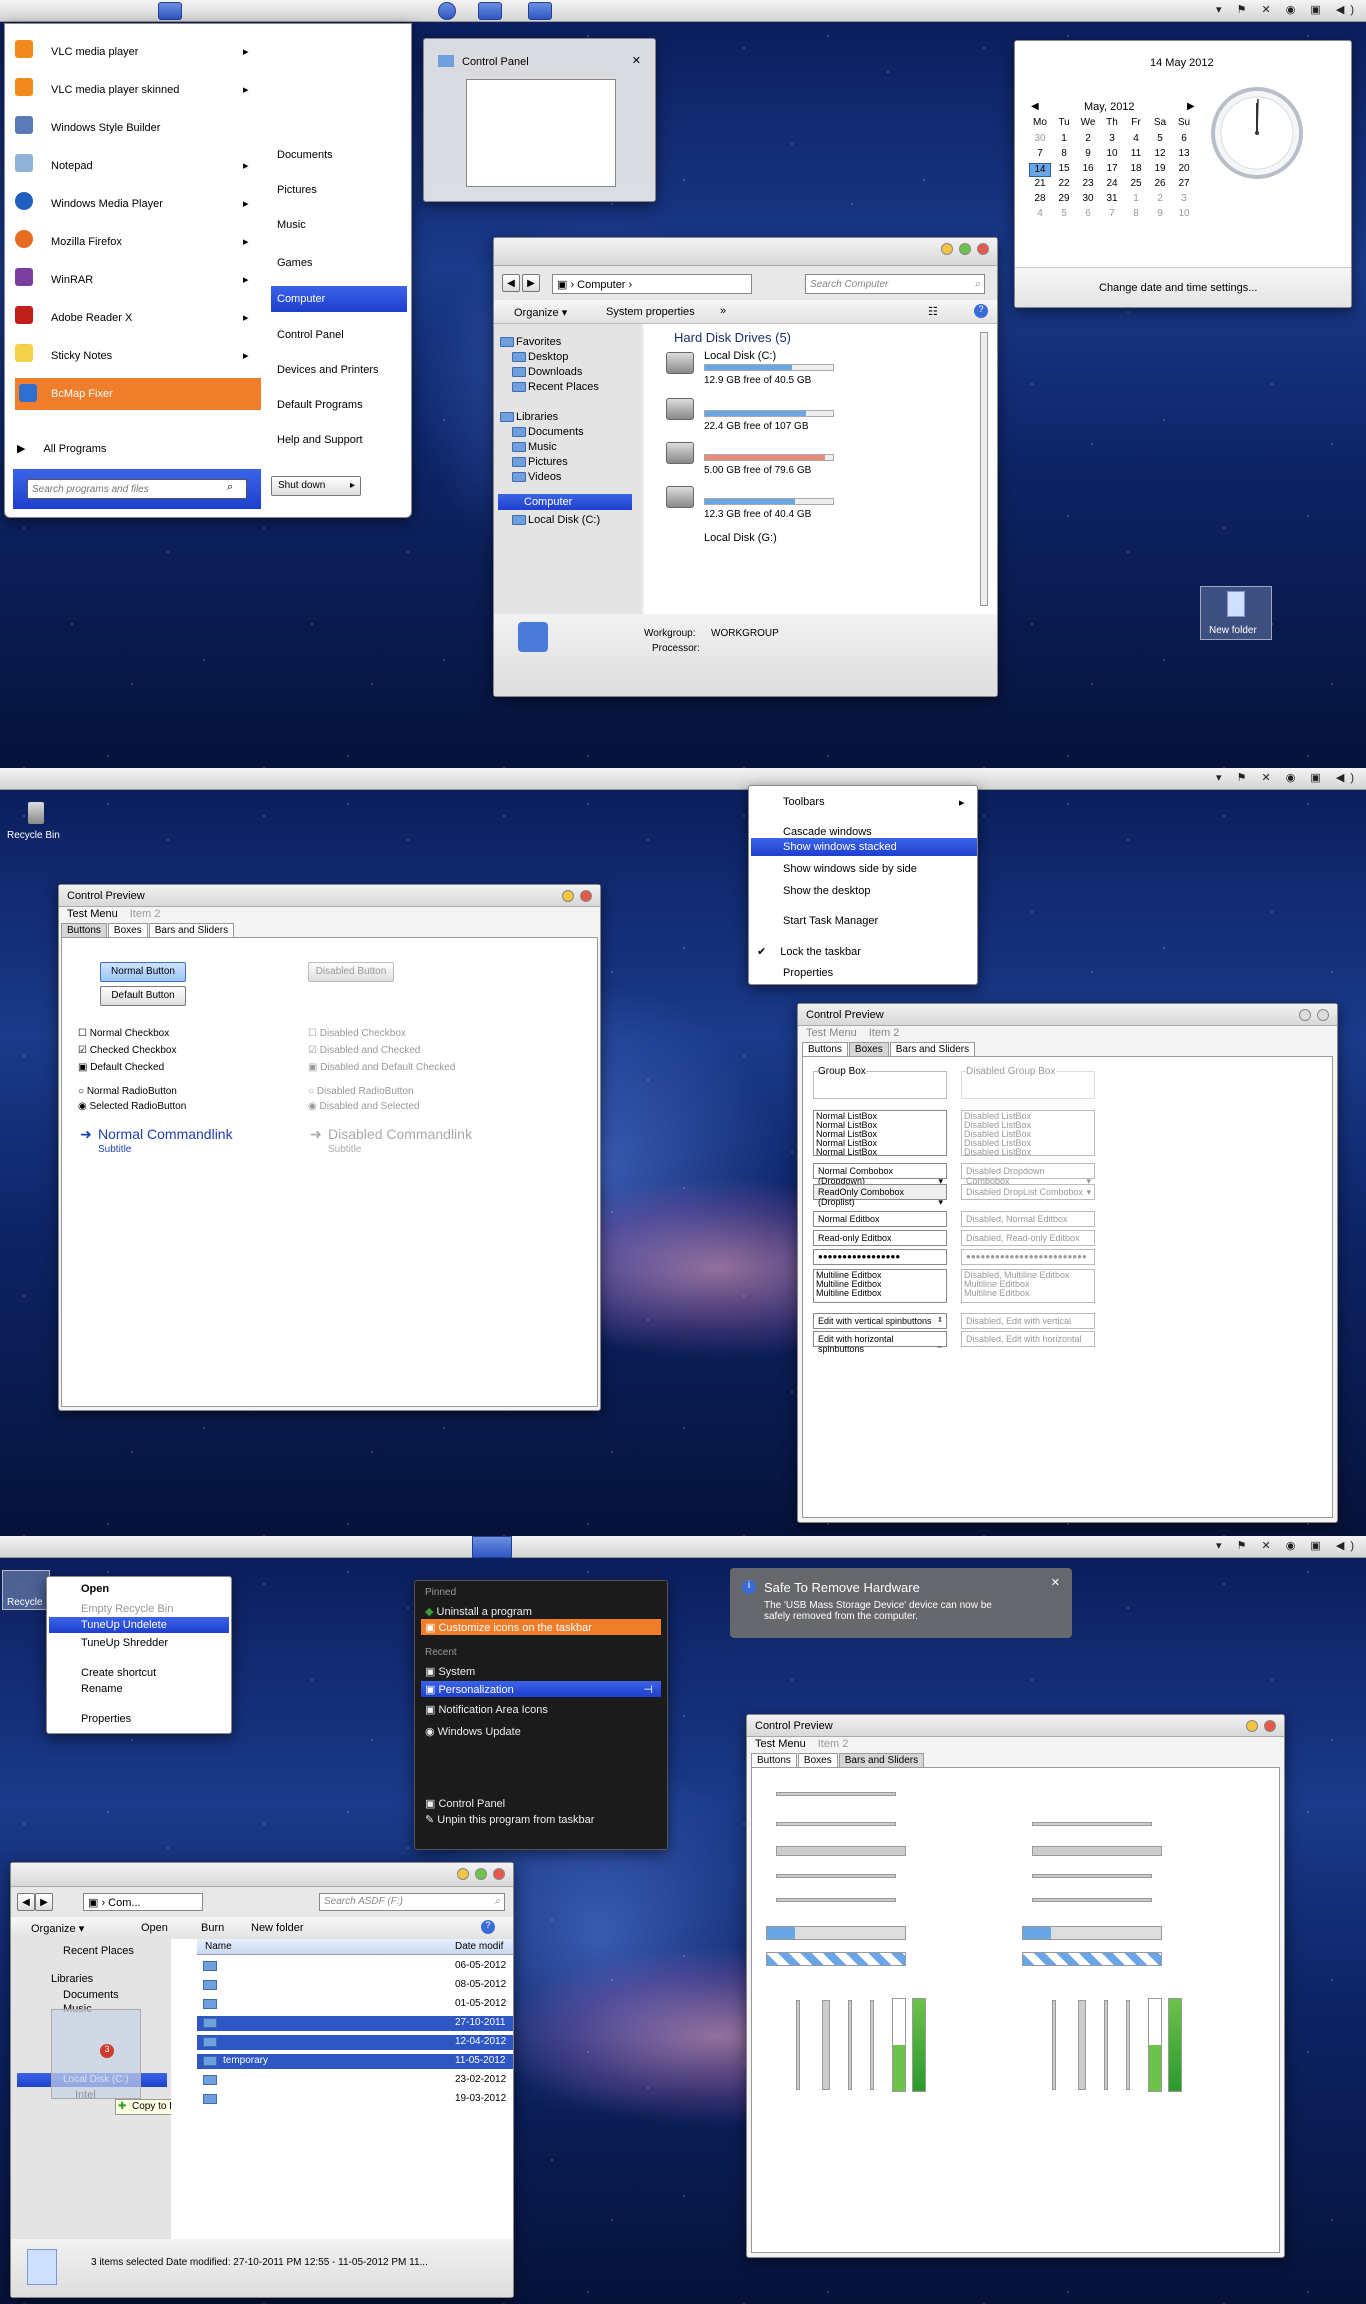 This screenshot has width=1366, height=2304. What do you see at coordinates (134, 355) in the screenshot?
I see `start-program-item: Sticky Notes ▸` at bounding box center [134, 355].